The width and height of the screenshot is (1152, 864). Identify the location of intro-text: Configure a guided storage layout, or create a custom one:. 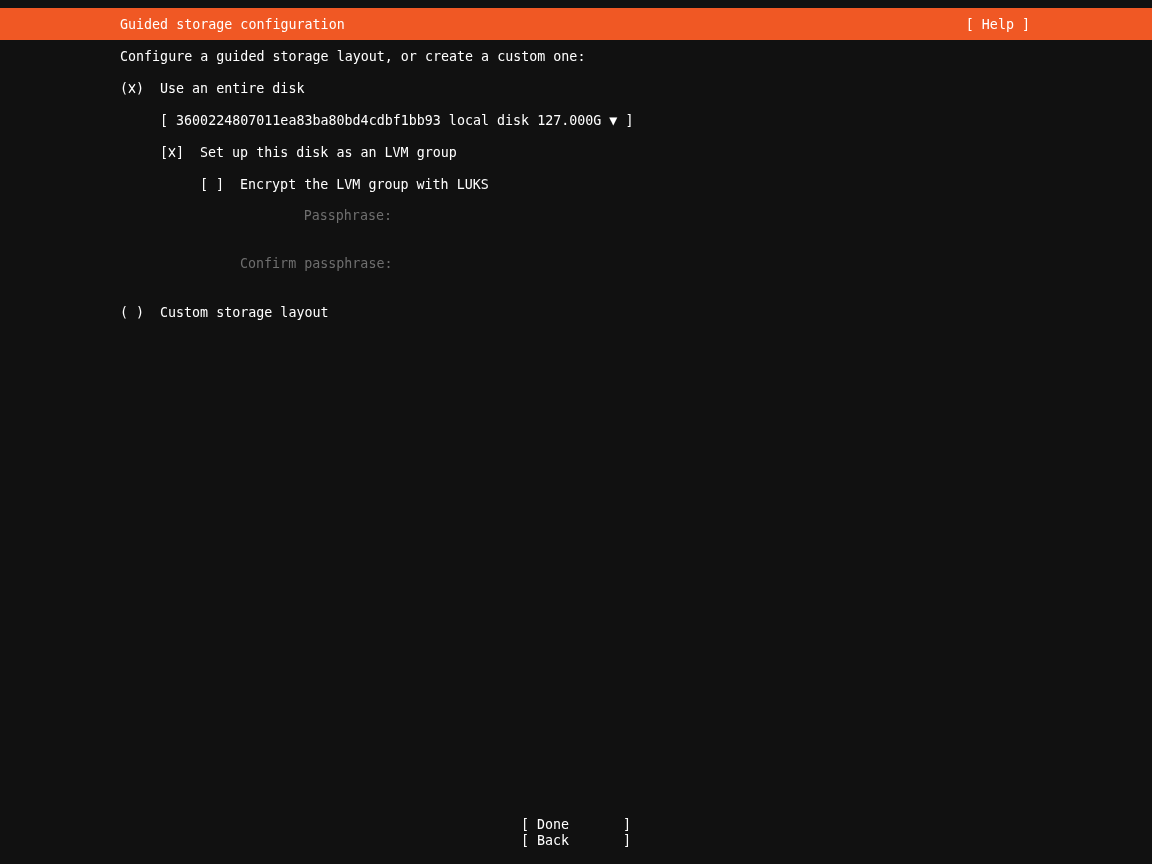
(353, 56).